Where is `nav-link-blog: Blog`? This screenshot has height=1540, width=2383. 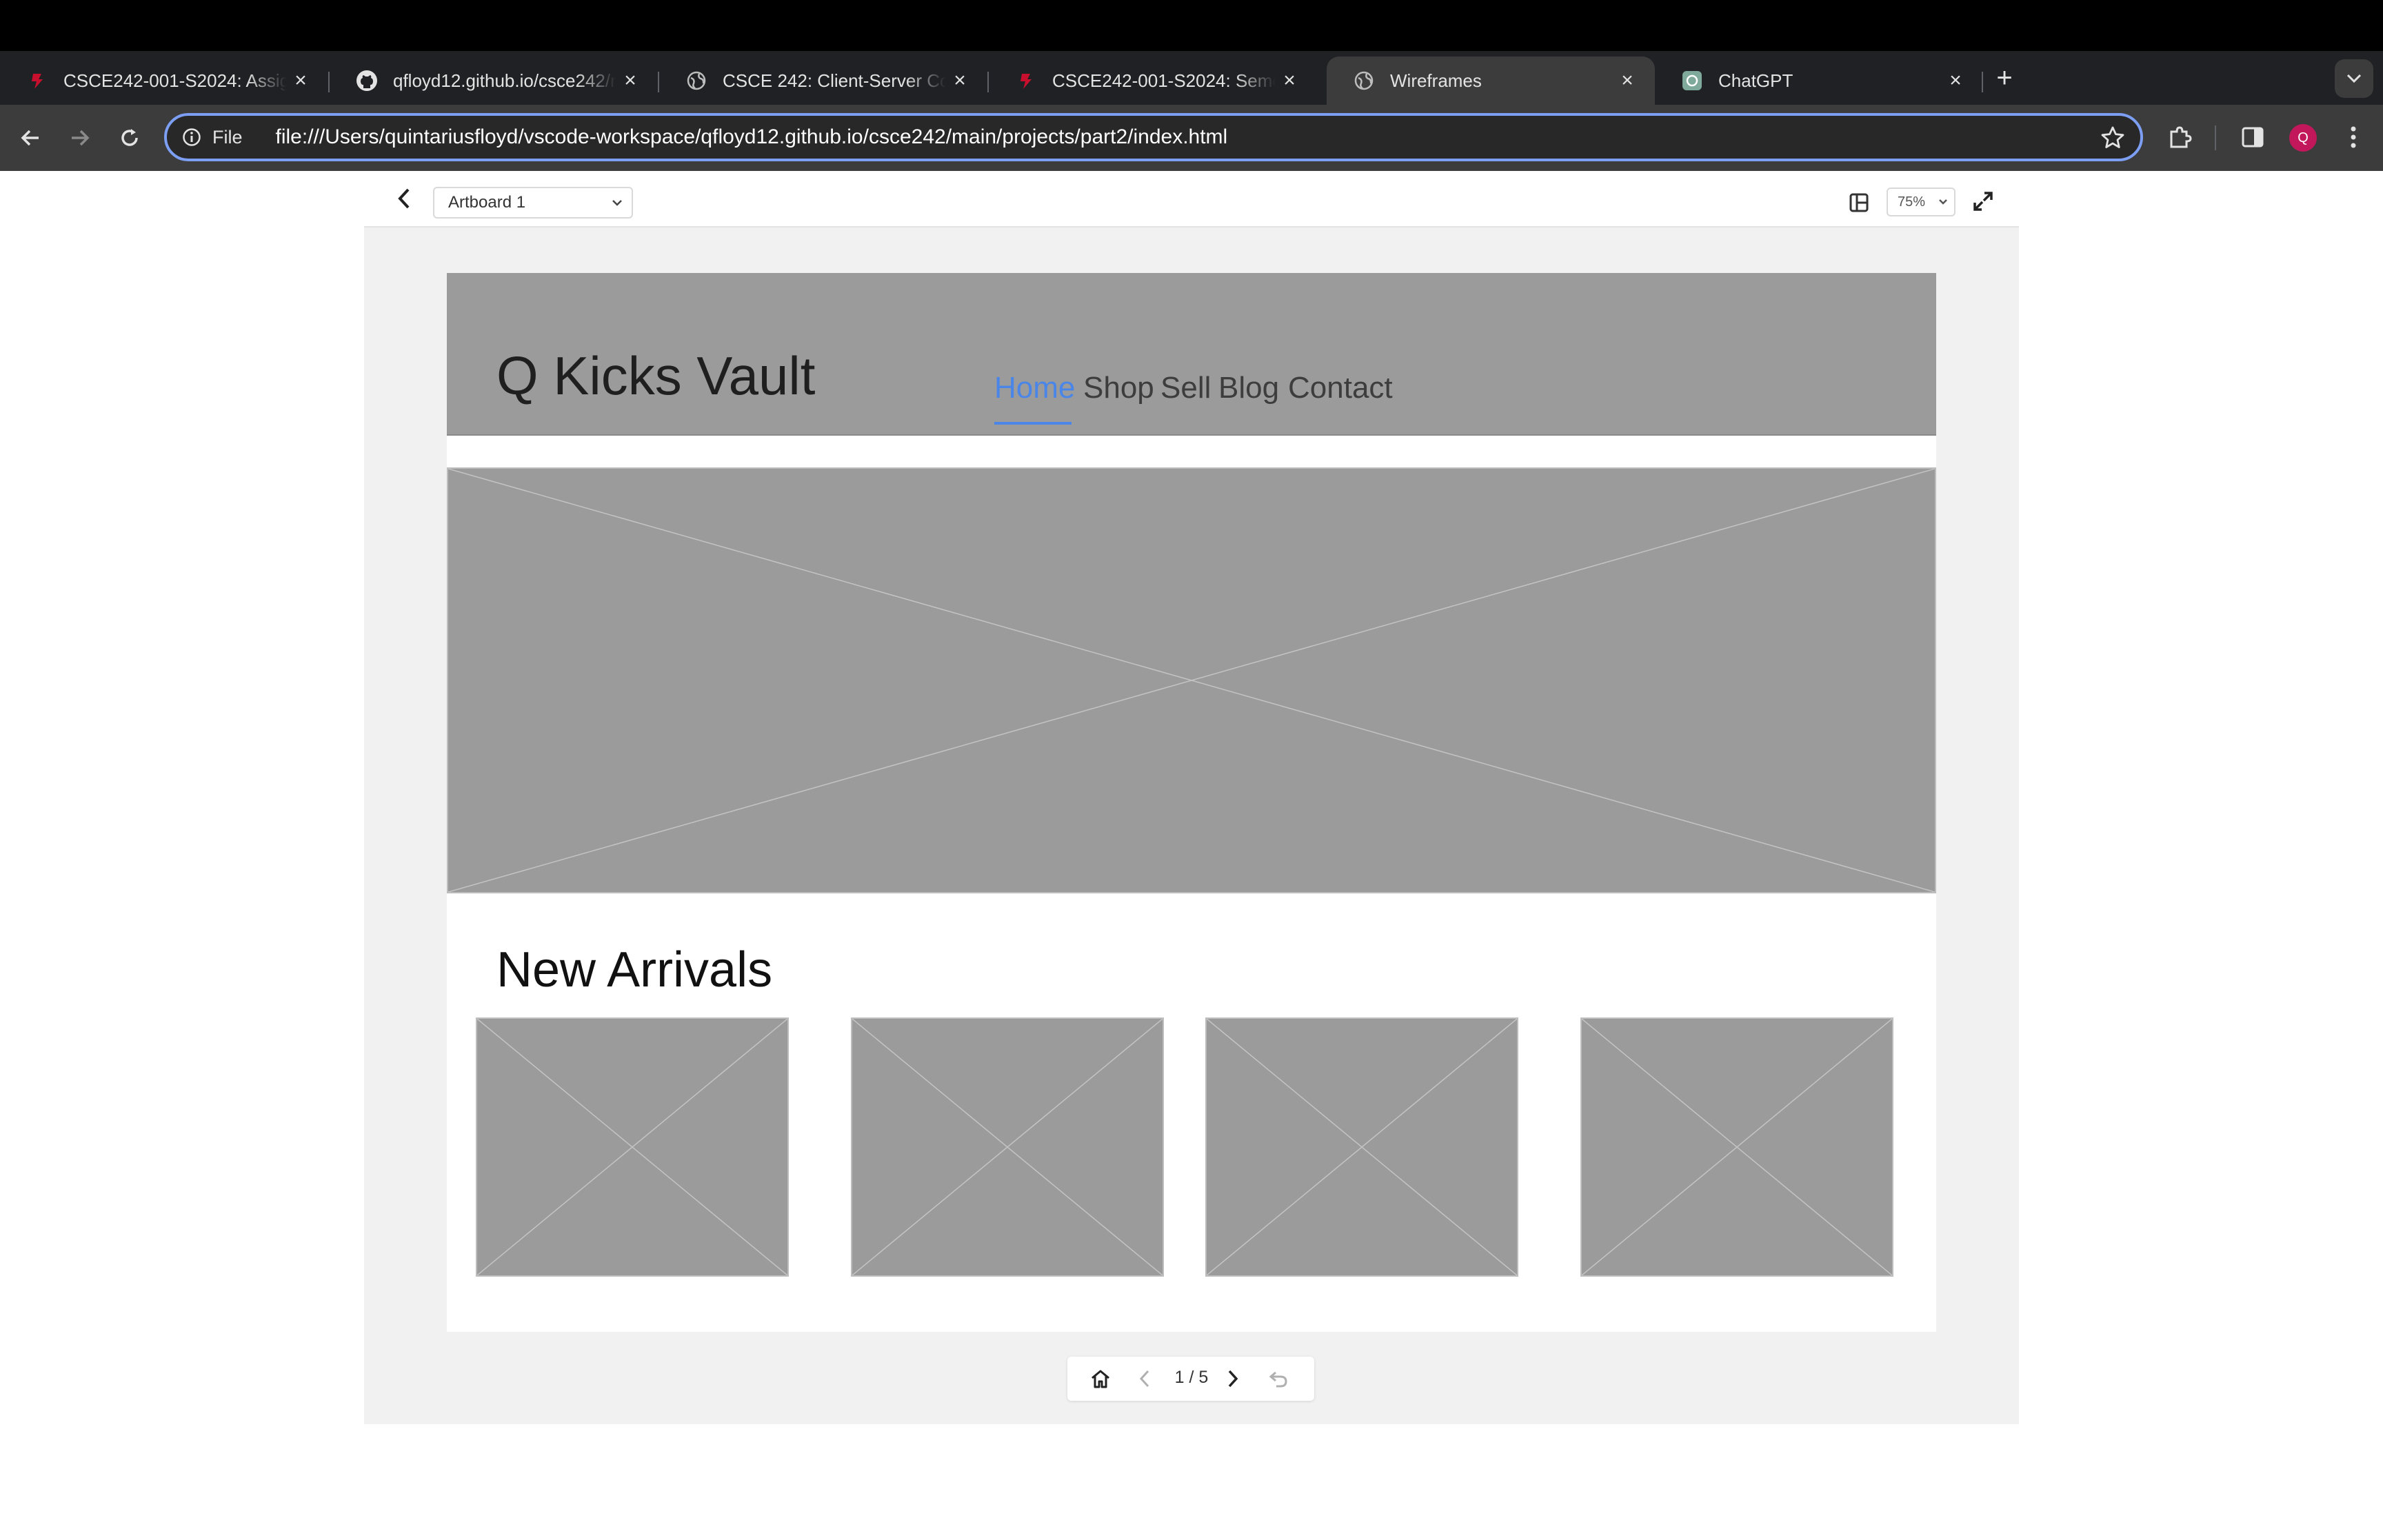 nav-link-blog: Blog is located at coordinates (1248, 388).